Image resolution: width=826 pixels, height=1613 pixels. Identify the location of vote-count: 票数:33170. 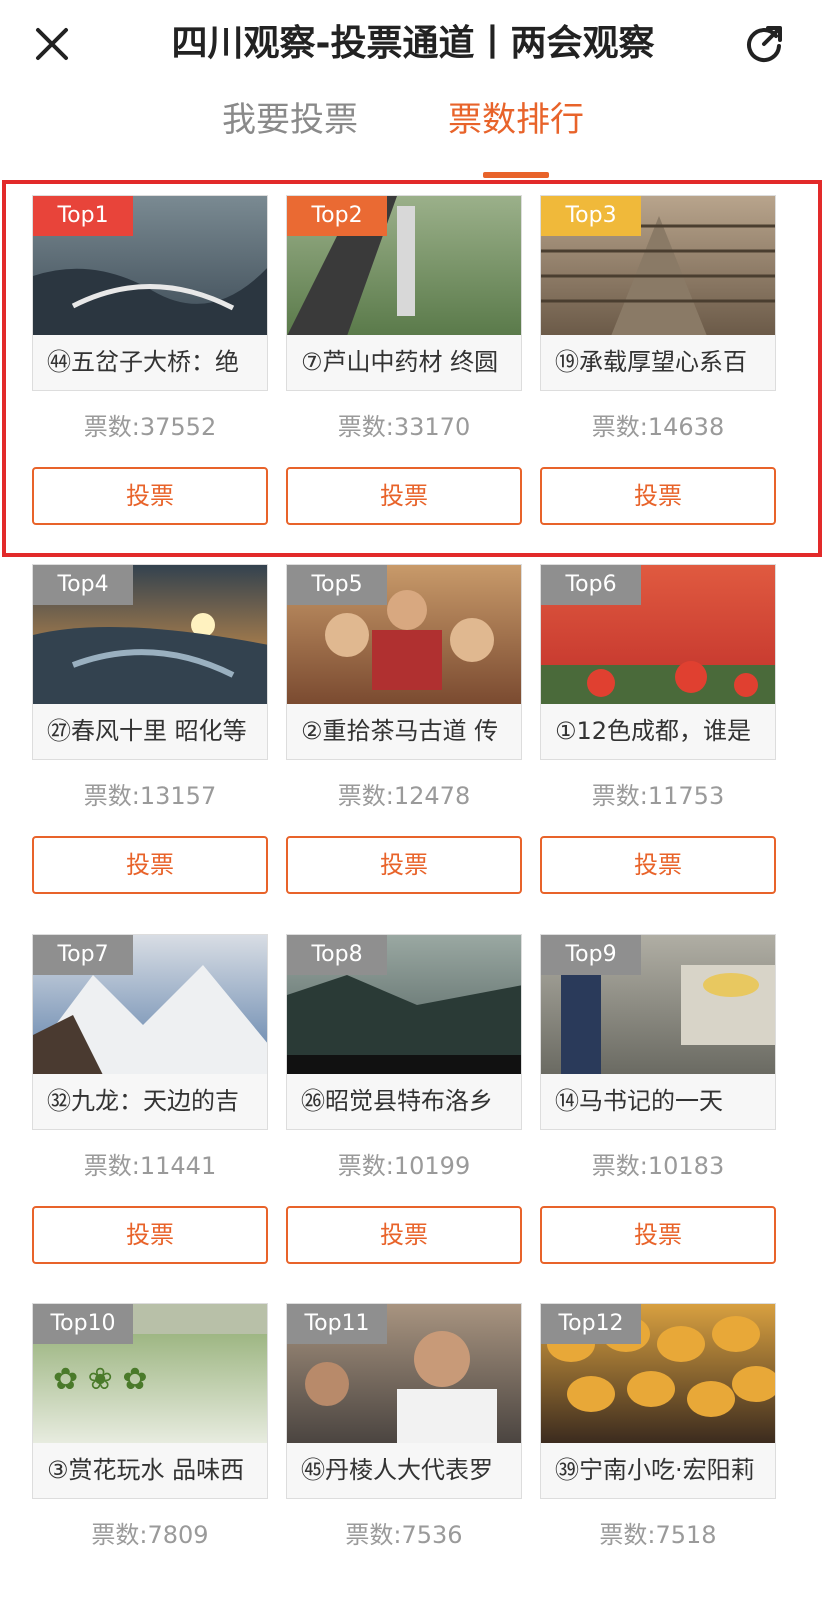
(404, 427).